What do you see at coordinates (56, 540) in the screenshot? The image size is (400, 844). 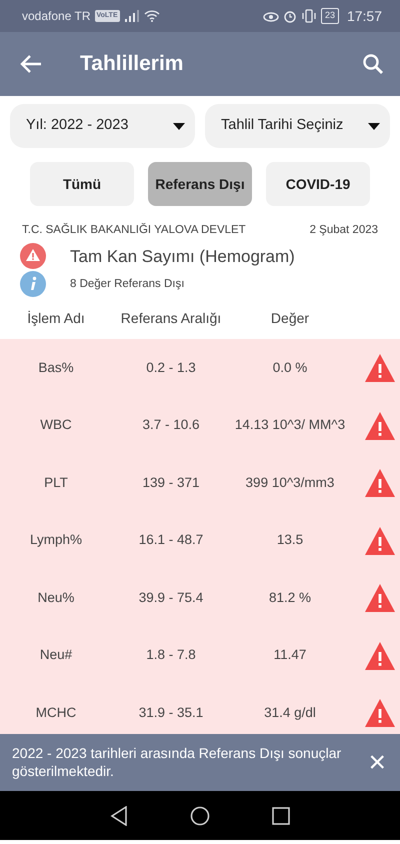 I see `table-cell-text: Lymph%` at bounding box center [56, 540].